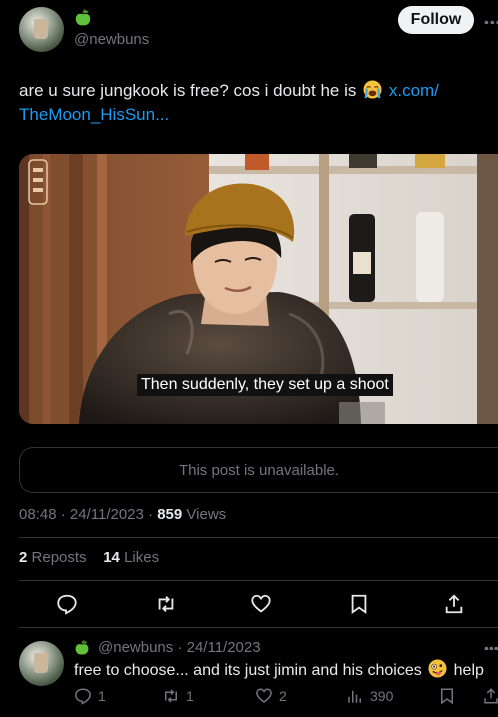 The height and width of the screenshot is (717, 498). I want to click on author-avatar, so click(41, 29).